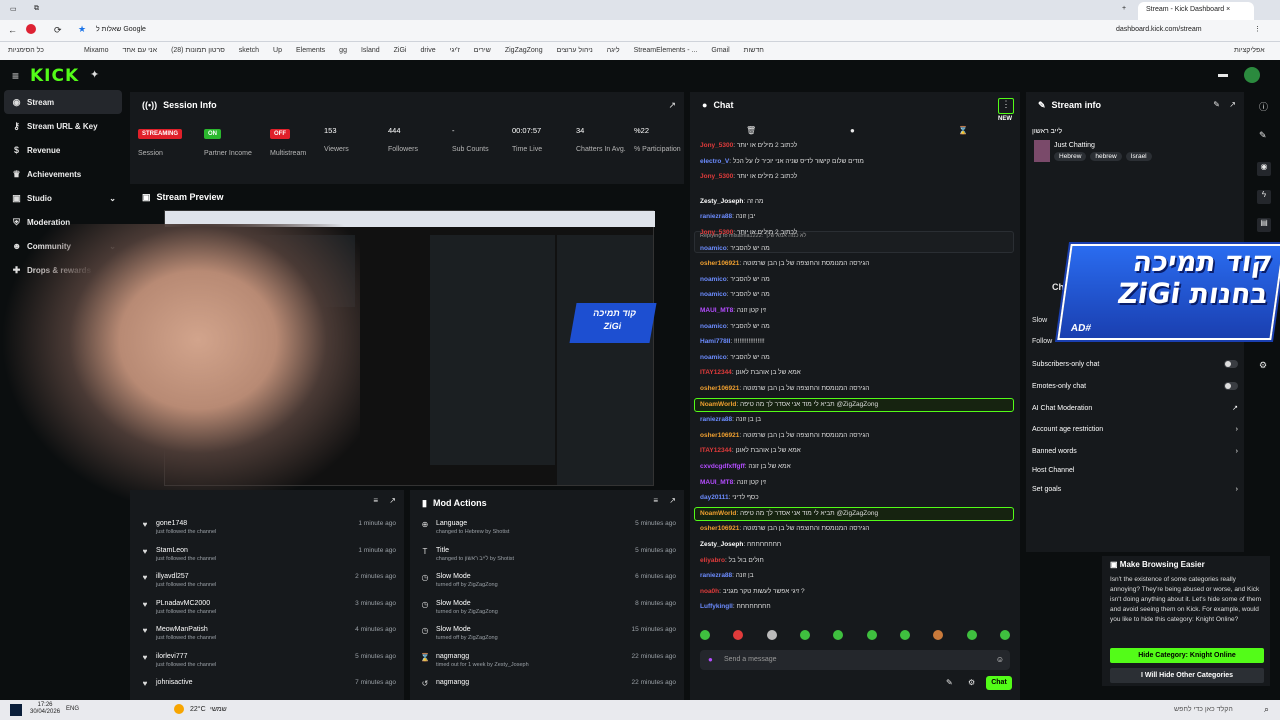 The image size is (1280, 720). Describe the element at coordinates (716, 606) in the screenshot. I see `chat-username: Luffykingll` at that location.